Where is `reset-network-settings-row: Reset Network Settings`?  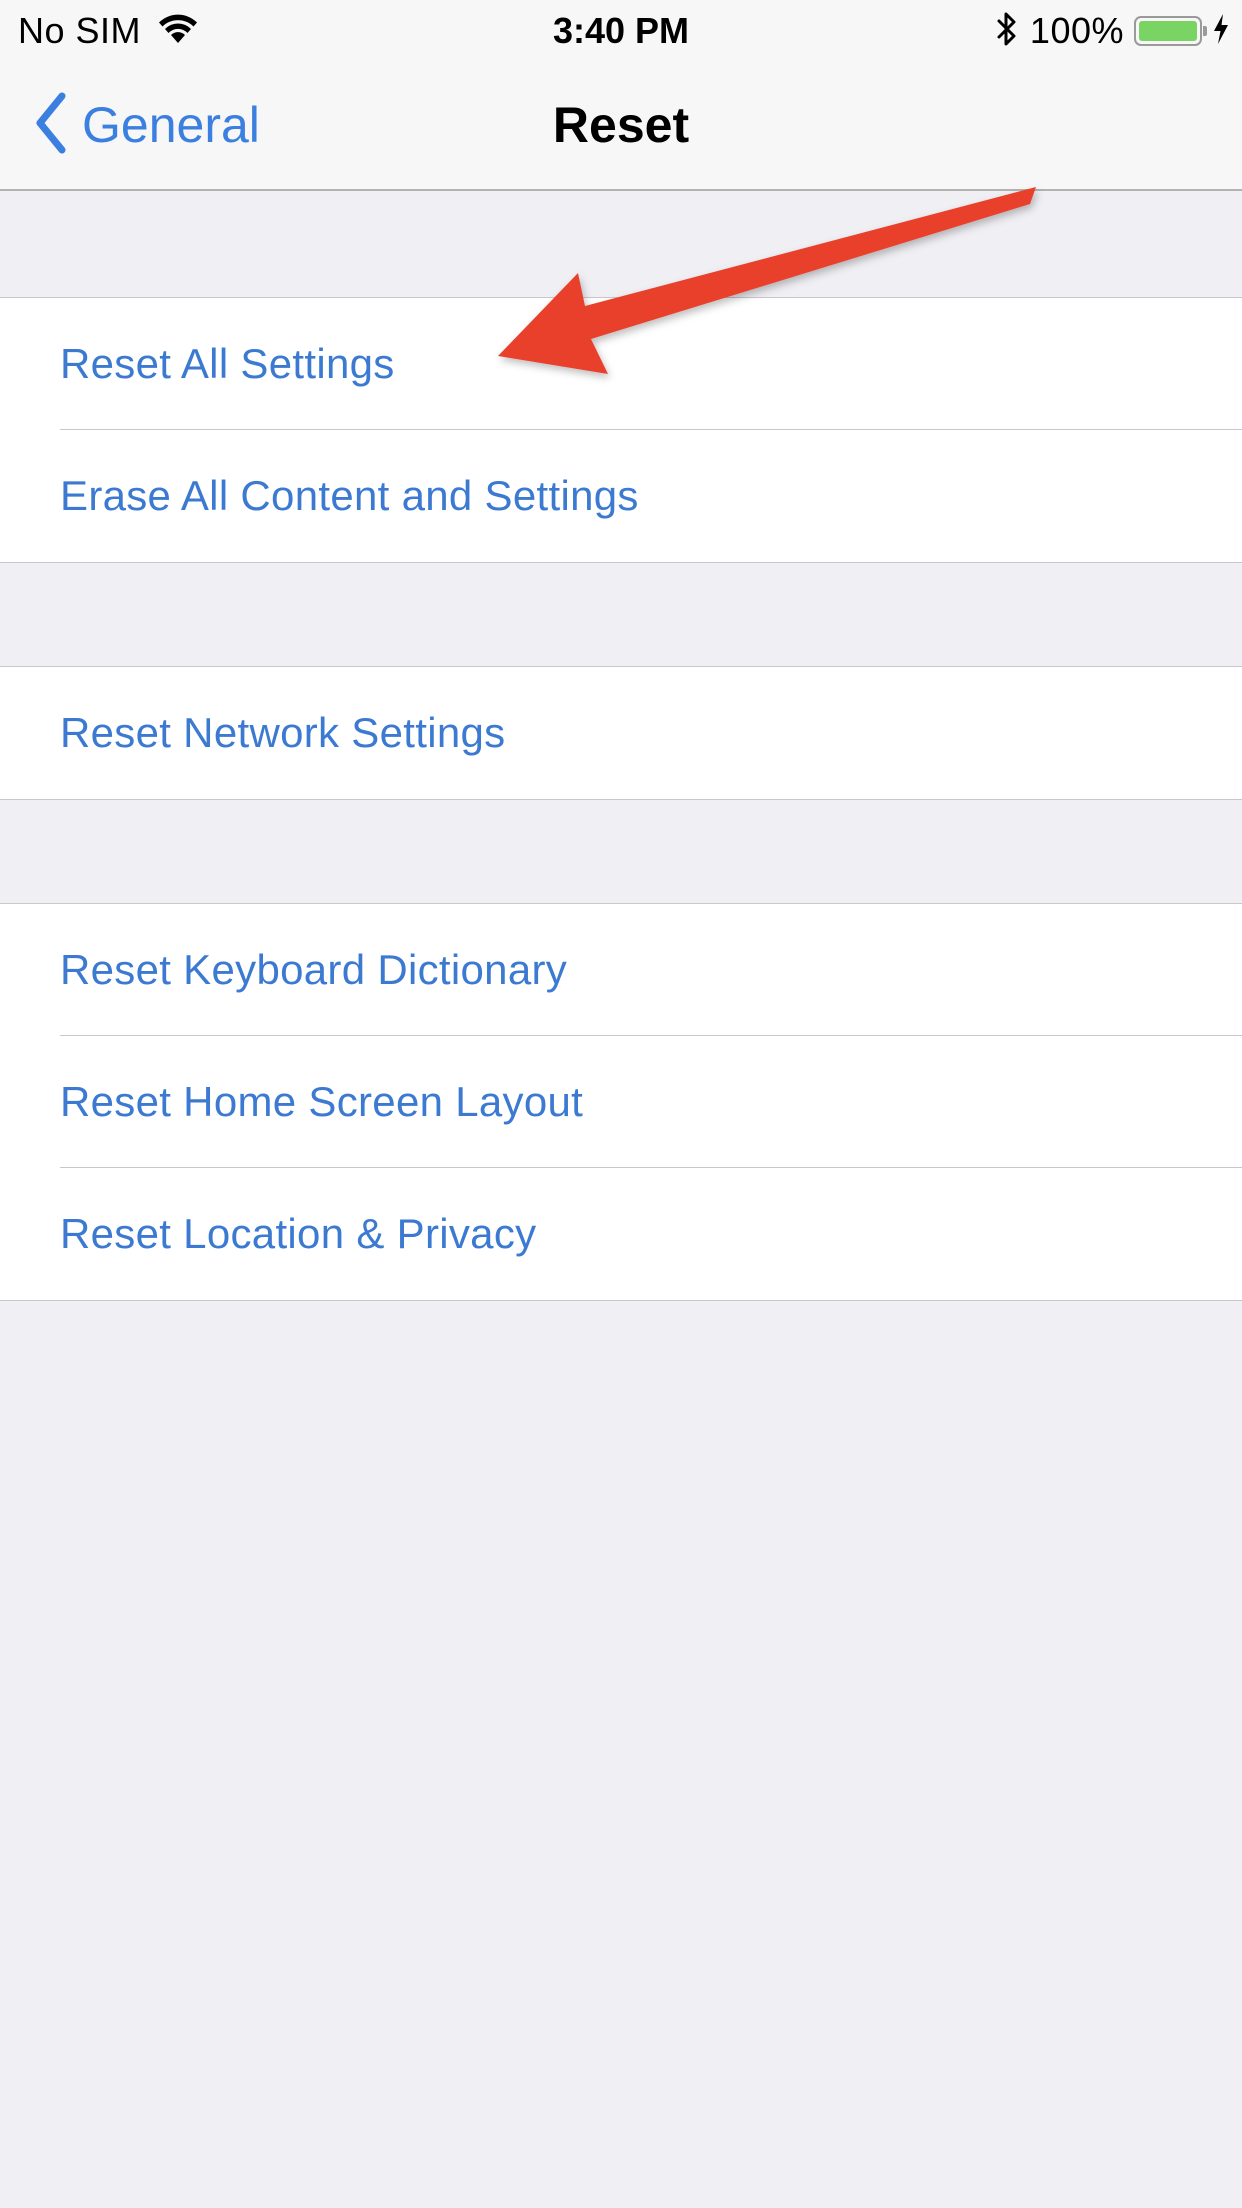
reset-network-settings-row: Reset Network Settings is located at coordinates (621, 733).